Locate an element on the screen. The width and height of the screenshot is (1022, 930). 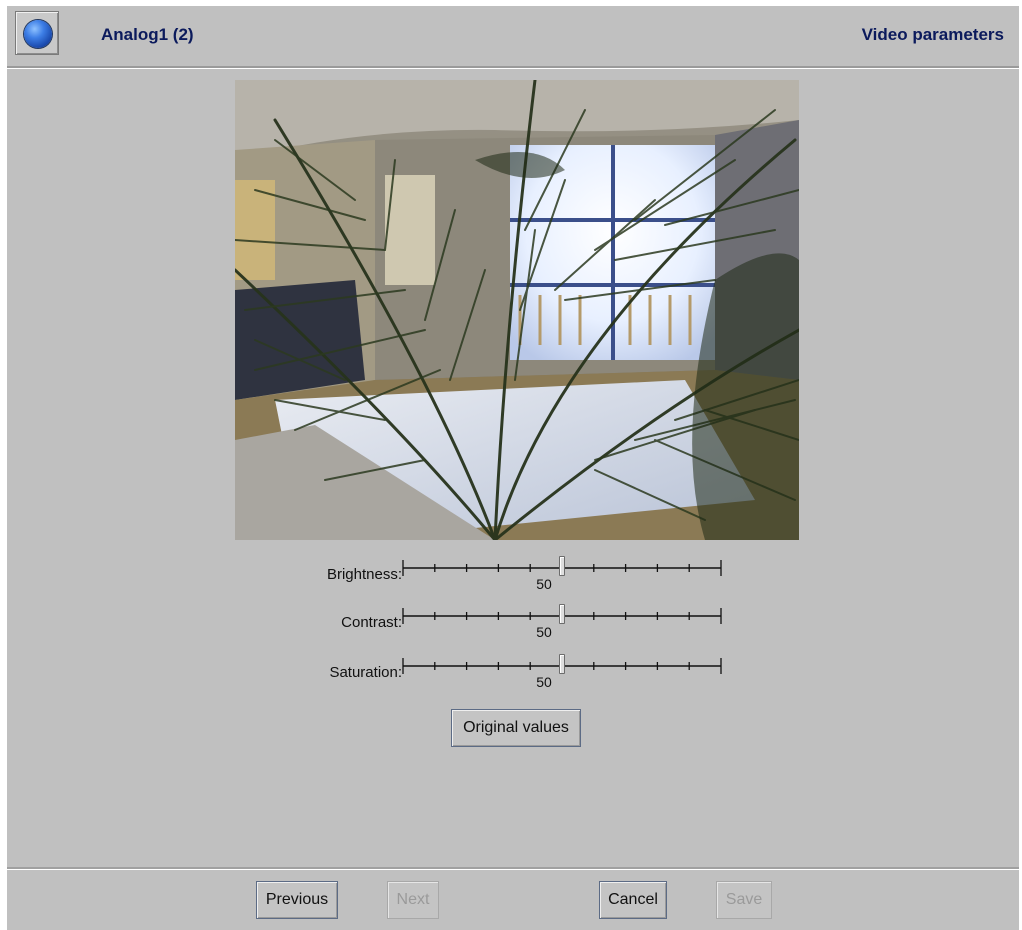
blue-sphere-icon is located at coordinates (38, 34).